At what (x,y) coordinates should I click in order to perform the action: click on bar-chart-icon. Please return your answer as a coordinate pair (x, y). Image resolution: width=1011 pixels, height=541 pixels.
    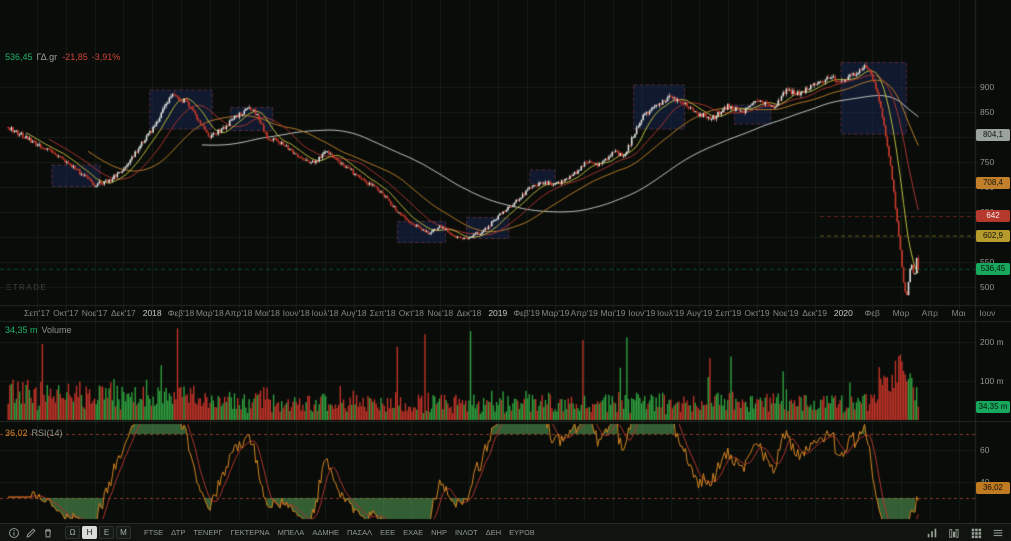
    Looking at the image, I should click on (932, 533).